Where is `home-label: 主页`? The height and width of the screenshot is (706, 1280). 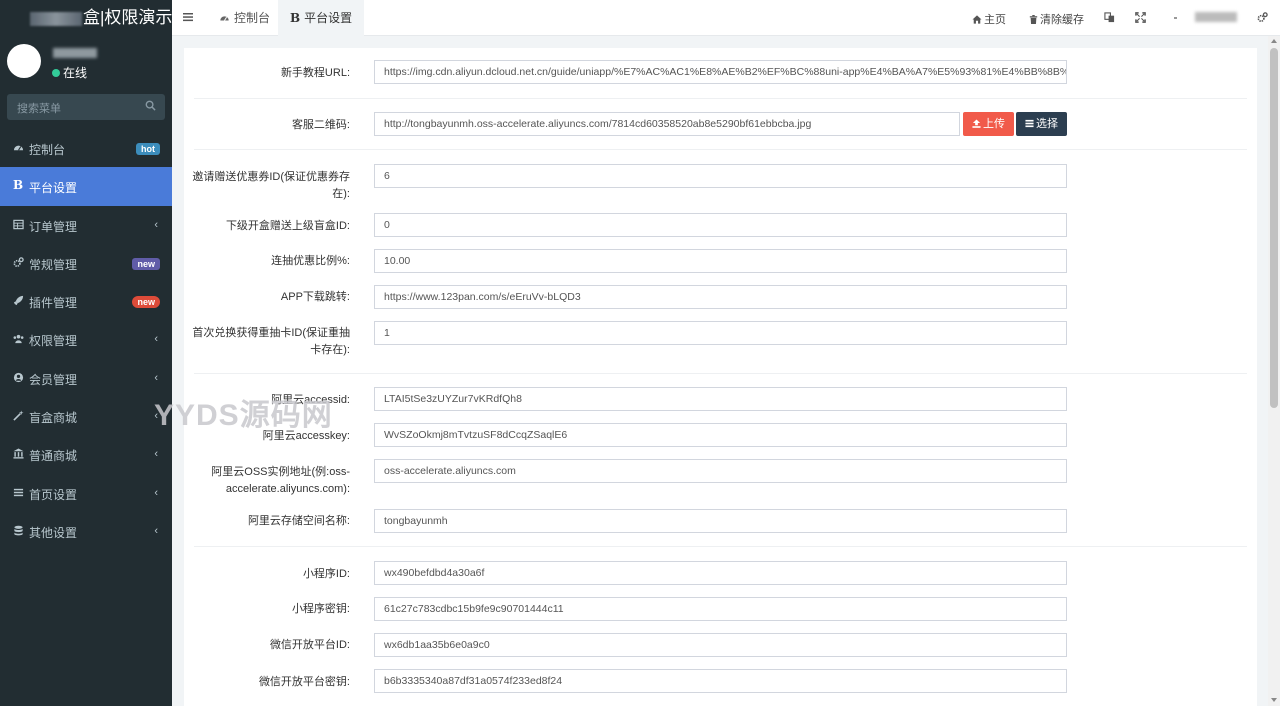
home-label: 主页 is located at coordinates (995, 20).